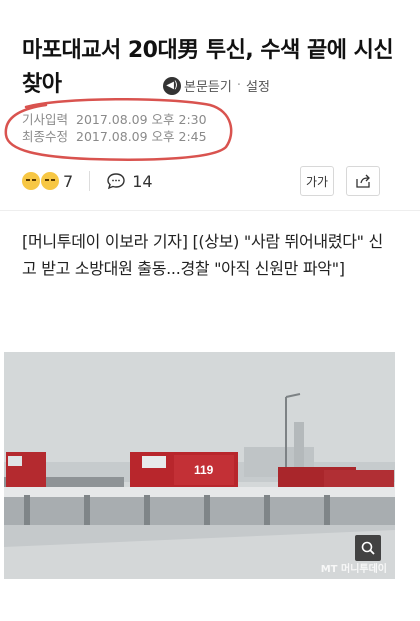  I want to click on font-size-label: 가가, so click(317, 181).